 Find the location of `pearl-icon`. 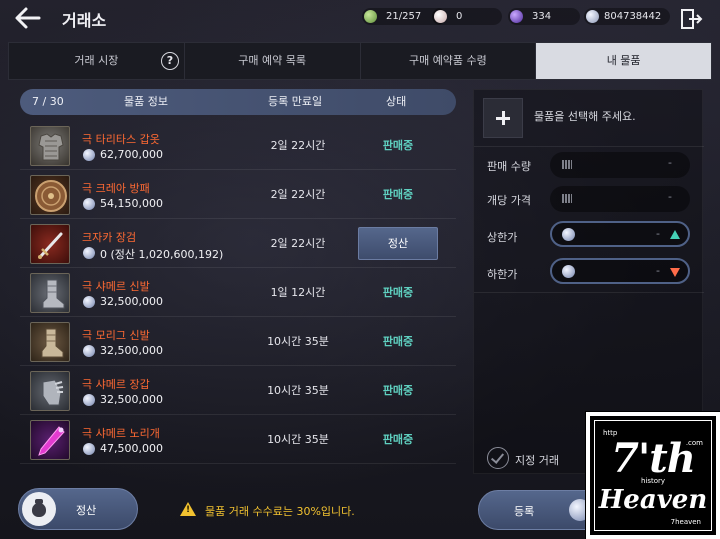

pearl-icon is located at coordinates (440, 16).